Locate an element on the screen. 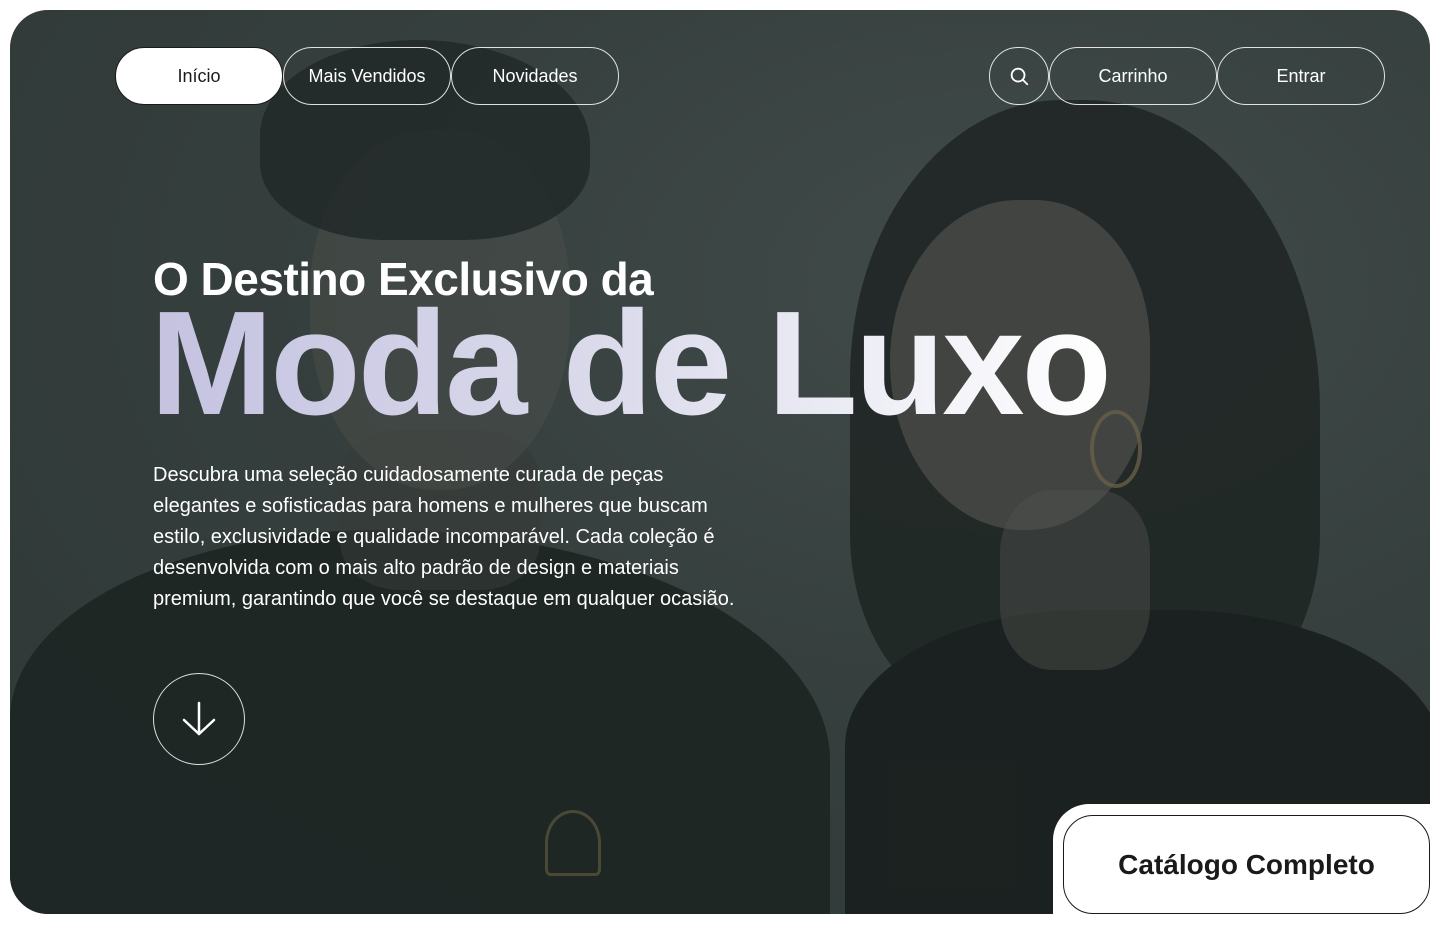 The width and height of the screenshot is (1440, 931). nav-novidades: Novidades is located at coordinates (535, 76).